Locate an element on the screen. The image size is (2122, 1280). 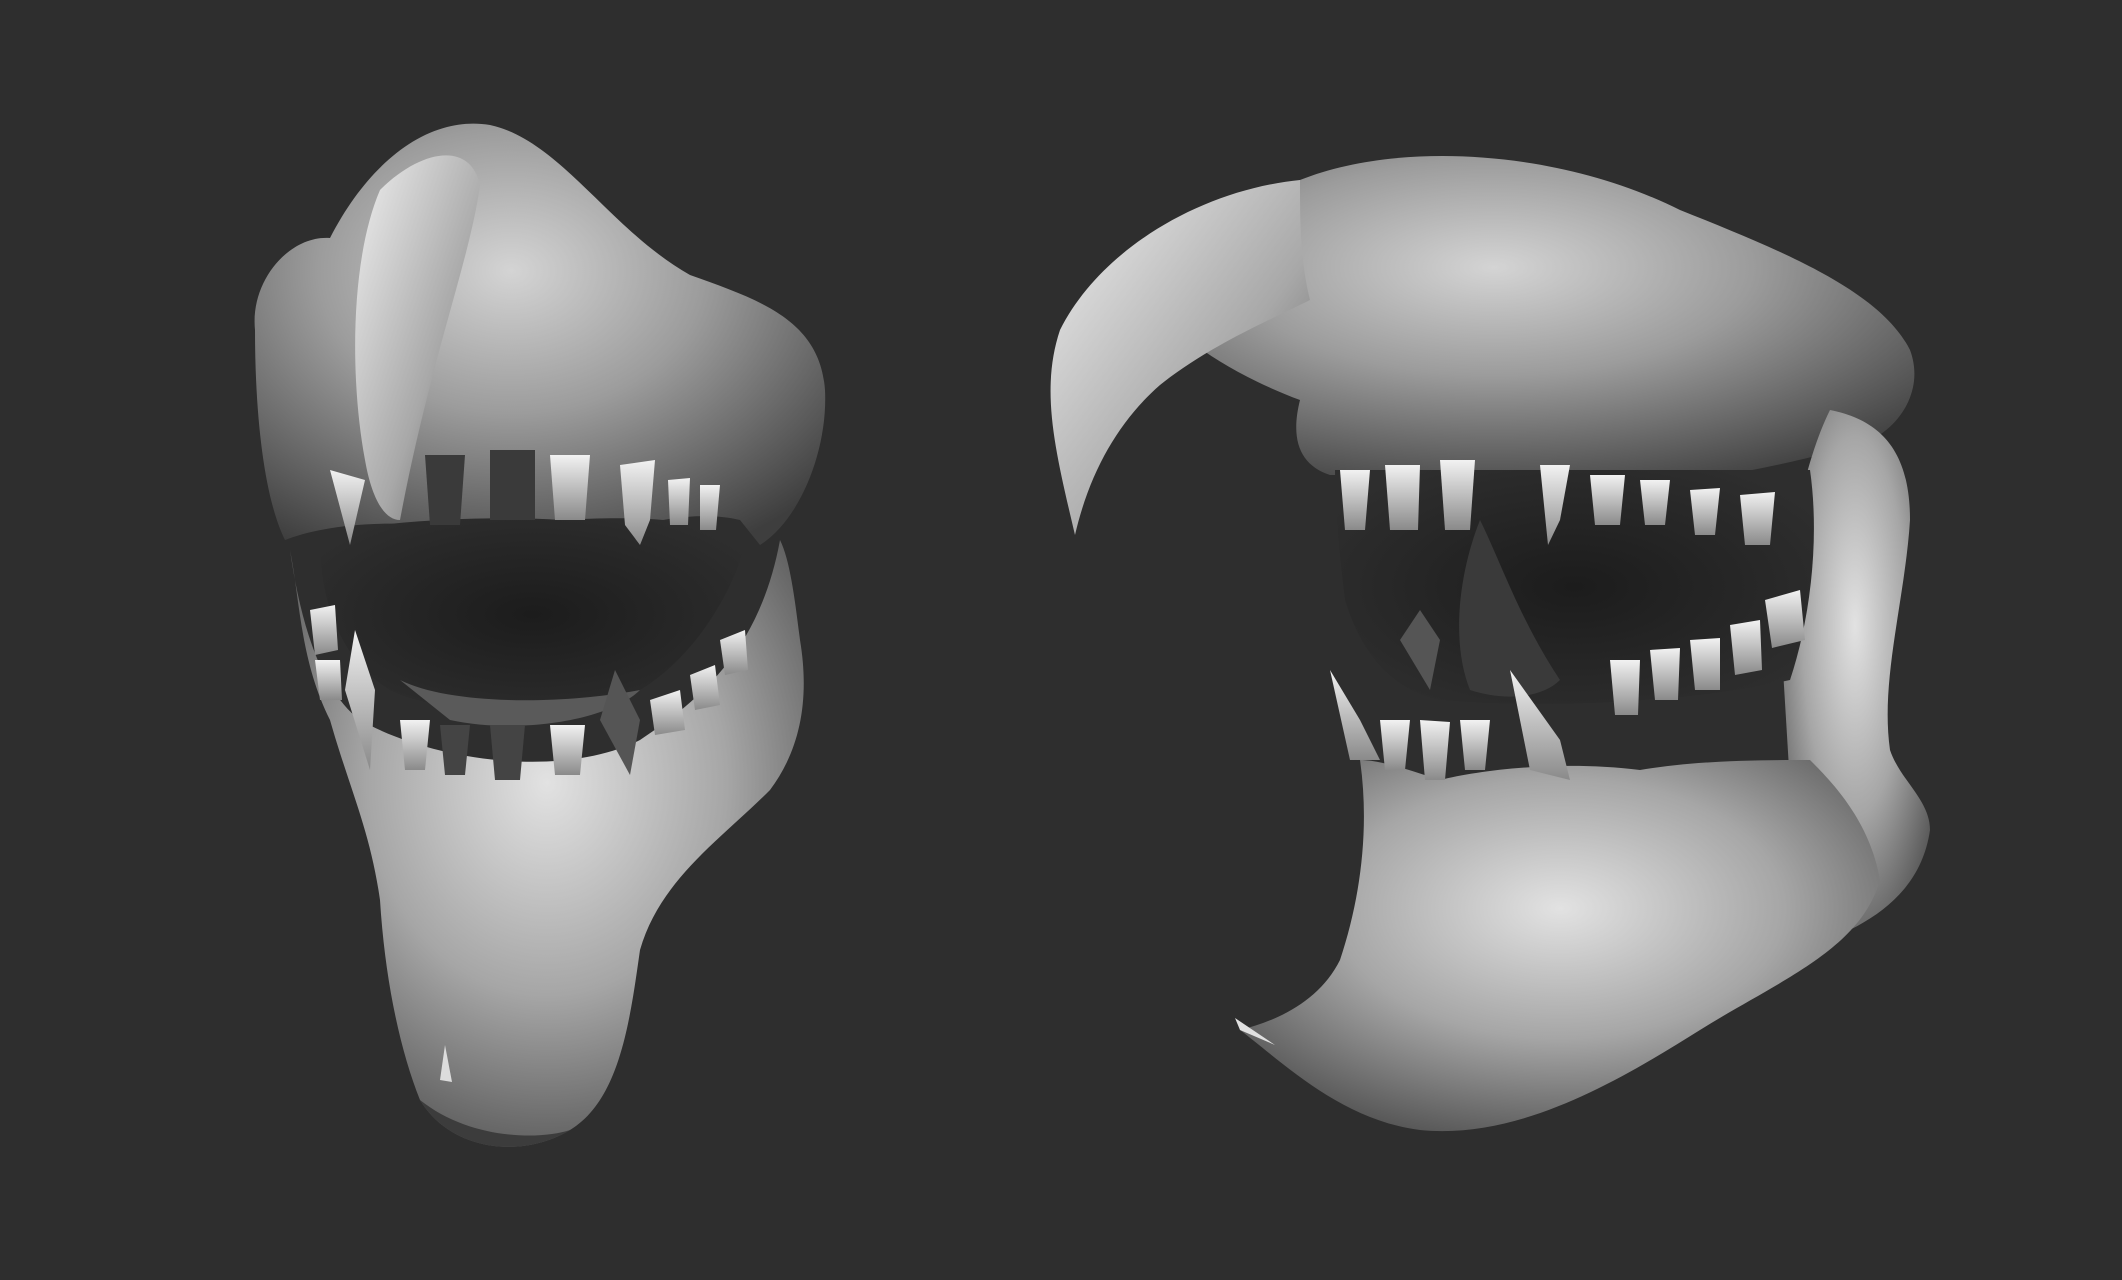
lower-jaw is located at coordinates (1560, 946).